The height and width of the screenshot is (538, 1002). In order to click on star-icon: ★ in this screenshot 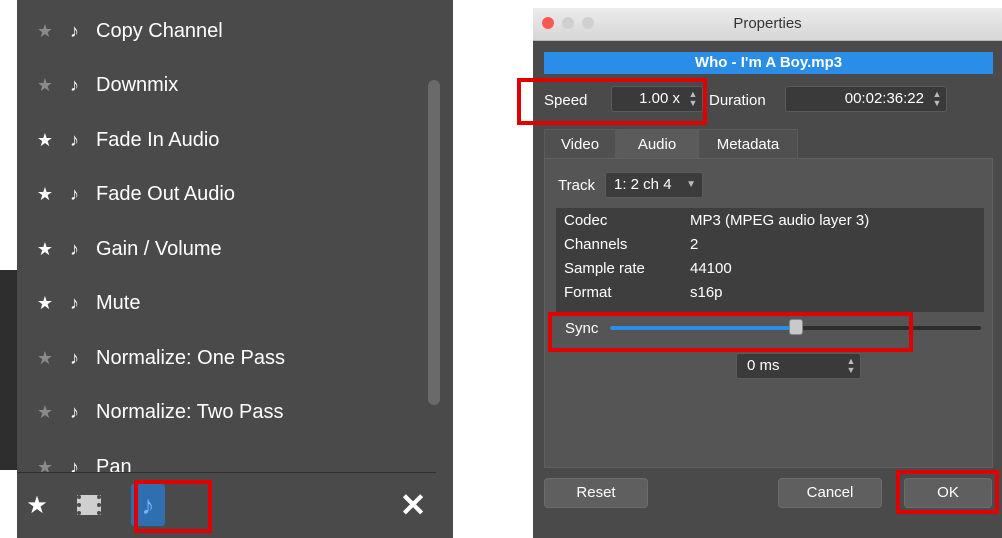, I will do `click(37, 505)`.